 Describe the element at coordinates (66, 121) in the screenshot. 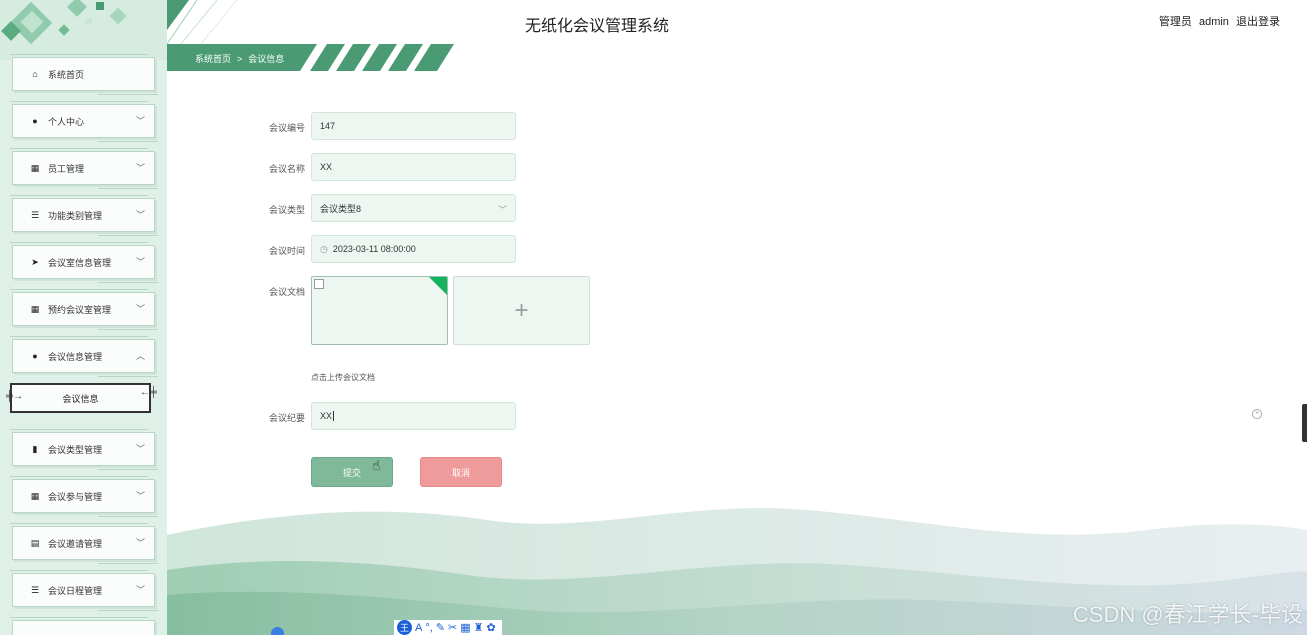

I see `sidebar-item-label: 个人中心` at that location.